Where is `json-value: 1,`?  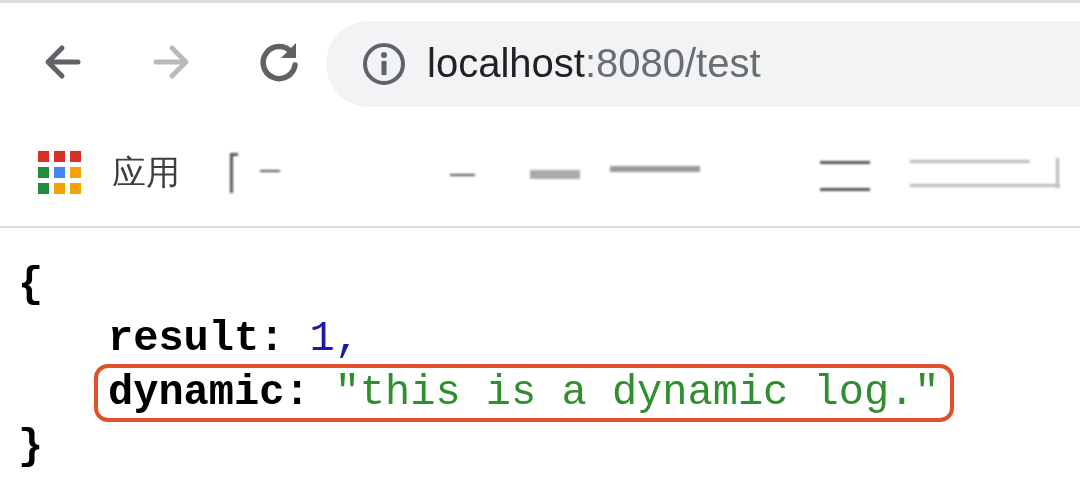
json-value: 1, is located at coordinates (334, 339).